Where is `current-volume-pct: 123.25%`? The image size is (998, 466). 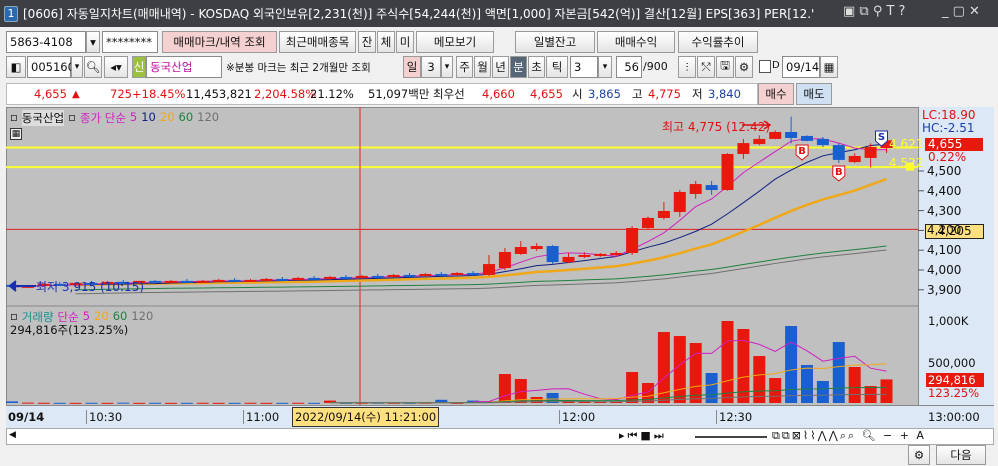 current-volume-pct: 123.25% is located at coordinates (954, 393).